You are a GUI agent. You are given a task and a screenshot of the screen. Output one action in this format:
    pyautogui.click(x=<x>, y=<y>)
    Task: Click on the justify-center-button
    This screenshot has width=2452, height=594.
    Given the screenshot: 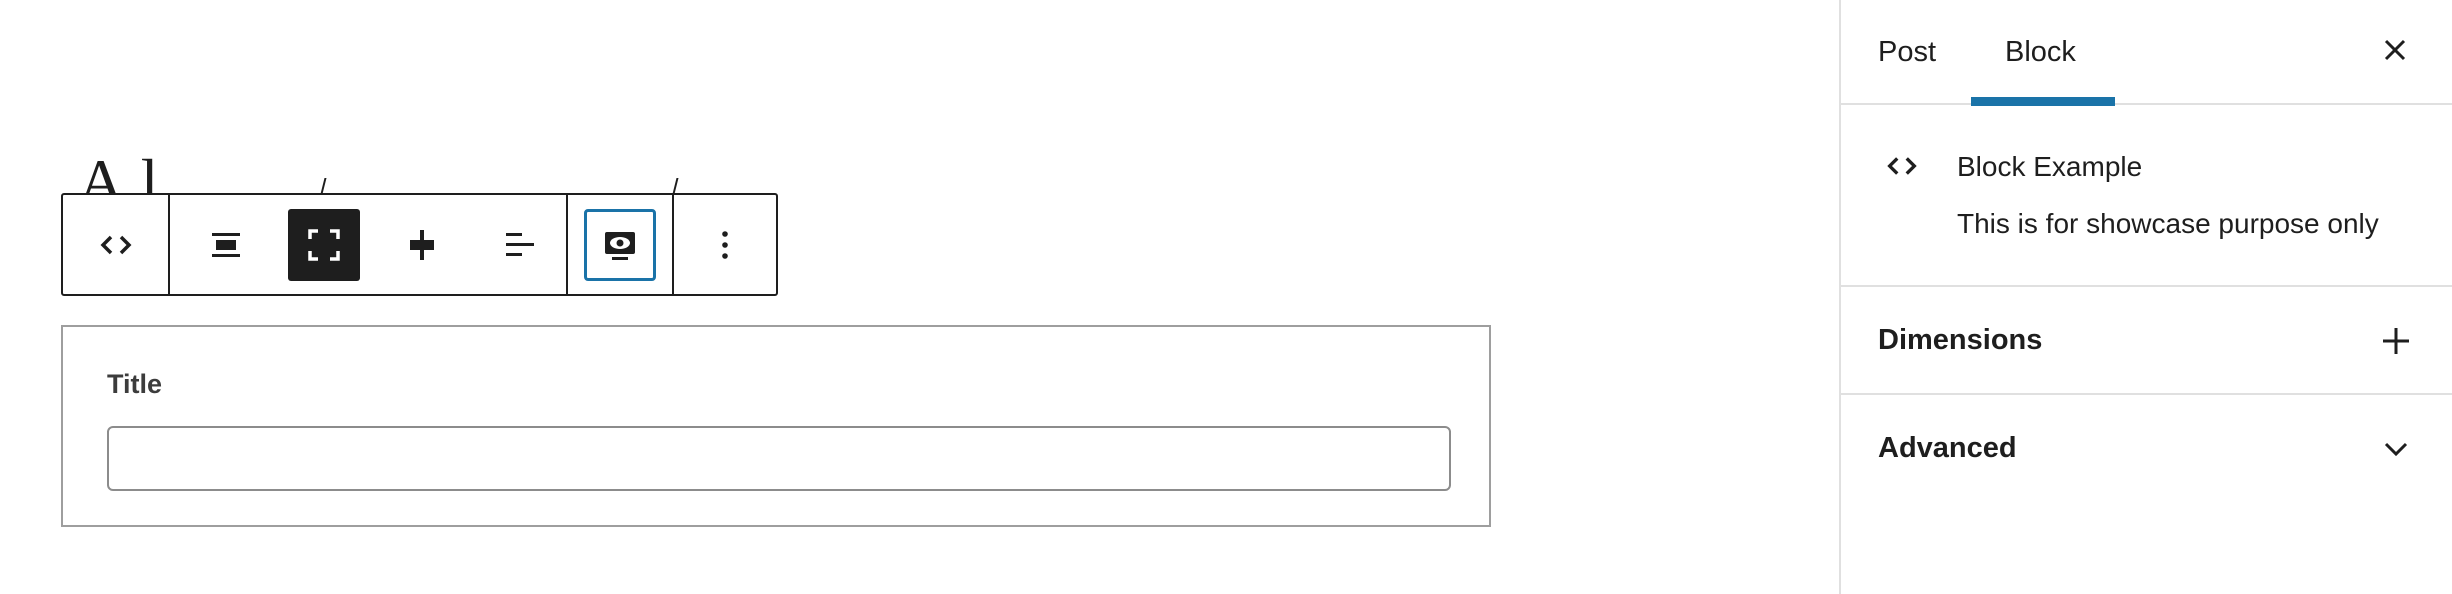 What is the action you would take?
    pyautogui.click(x=422, y=245)
    